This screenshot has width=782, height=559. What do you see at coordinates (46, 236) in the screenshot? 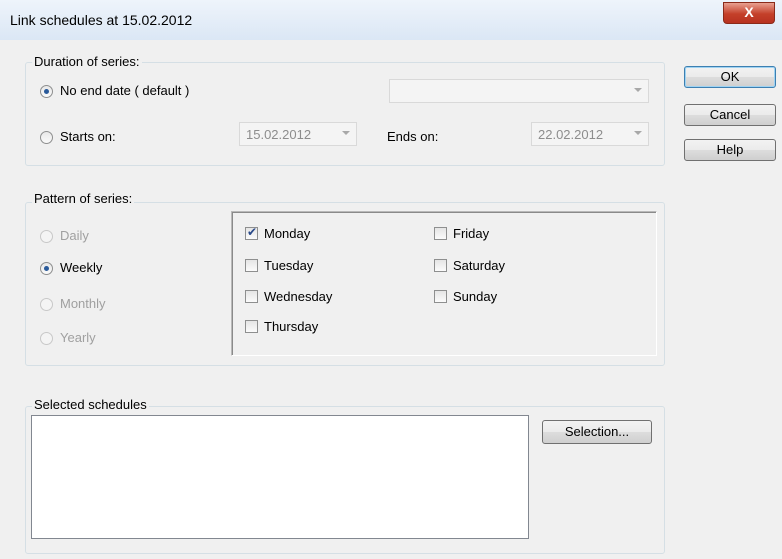
I see `daily-radio` at bounding box center [46, 236].